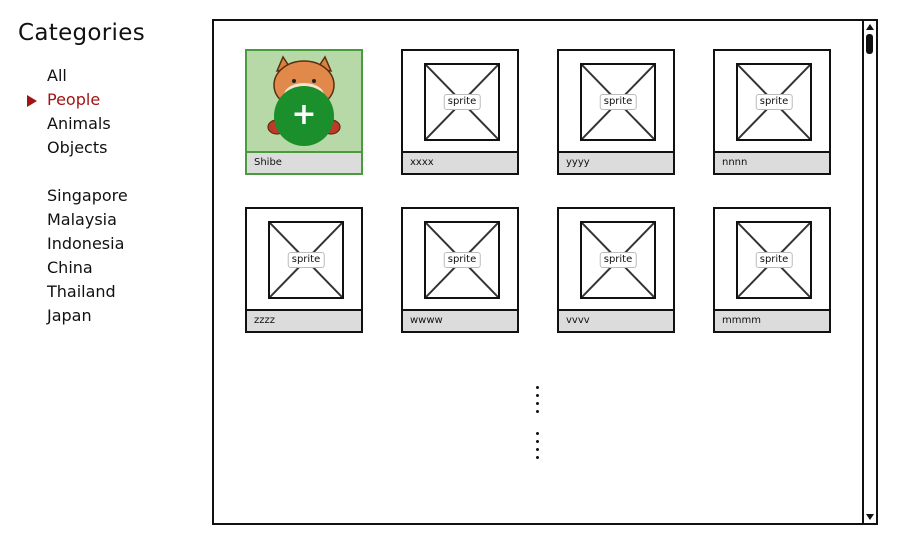  I want to click on sprite-tile-wwww: sprite wwww, so click(460, 272).